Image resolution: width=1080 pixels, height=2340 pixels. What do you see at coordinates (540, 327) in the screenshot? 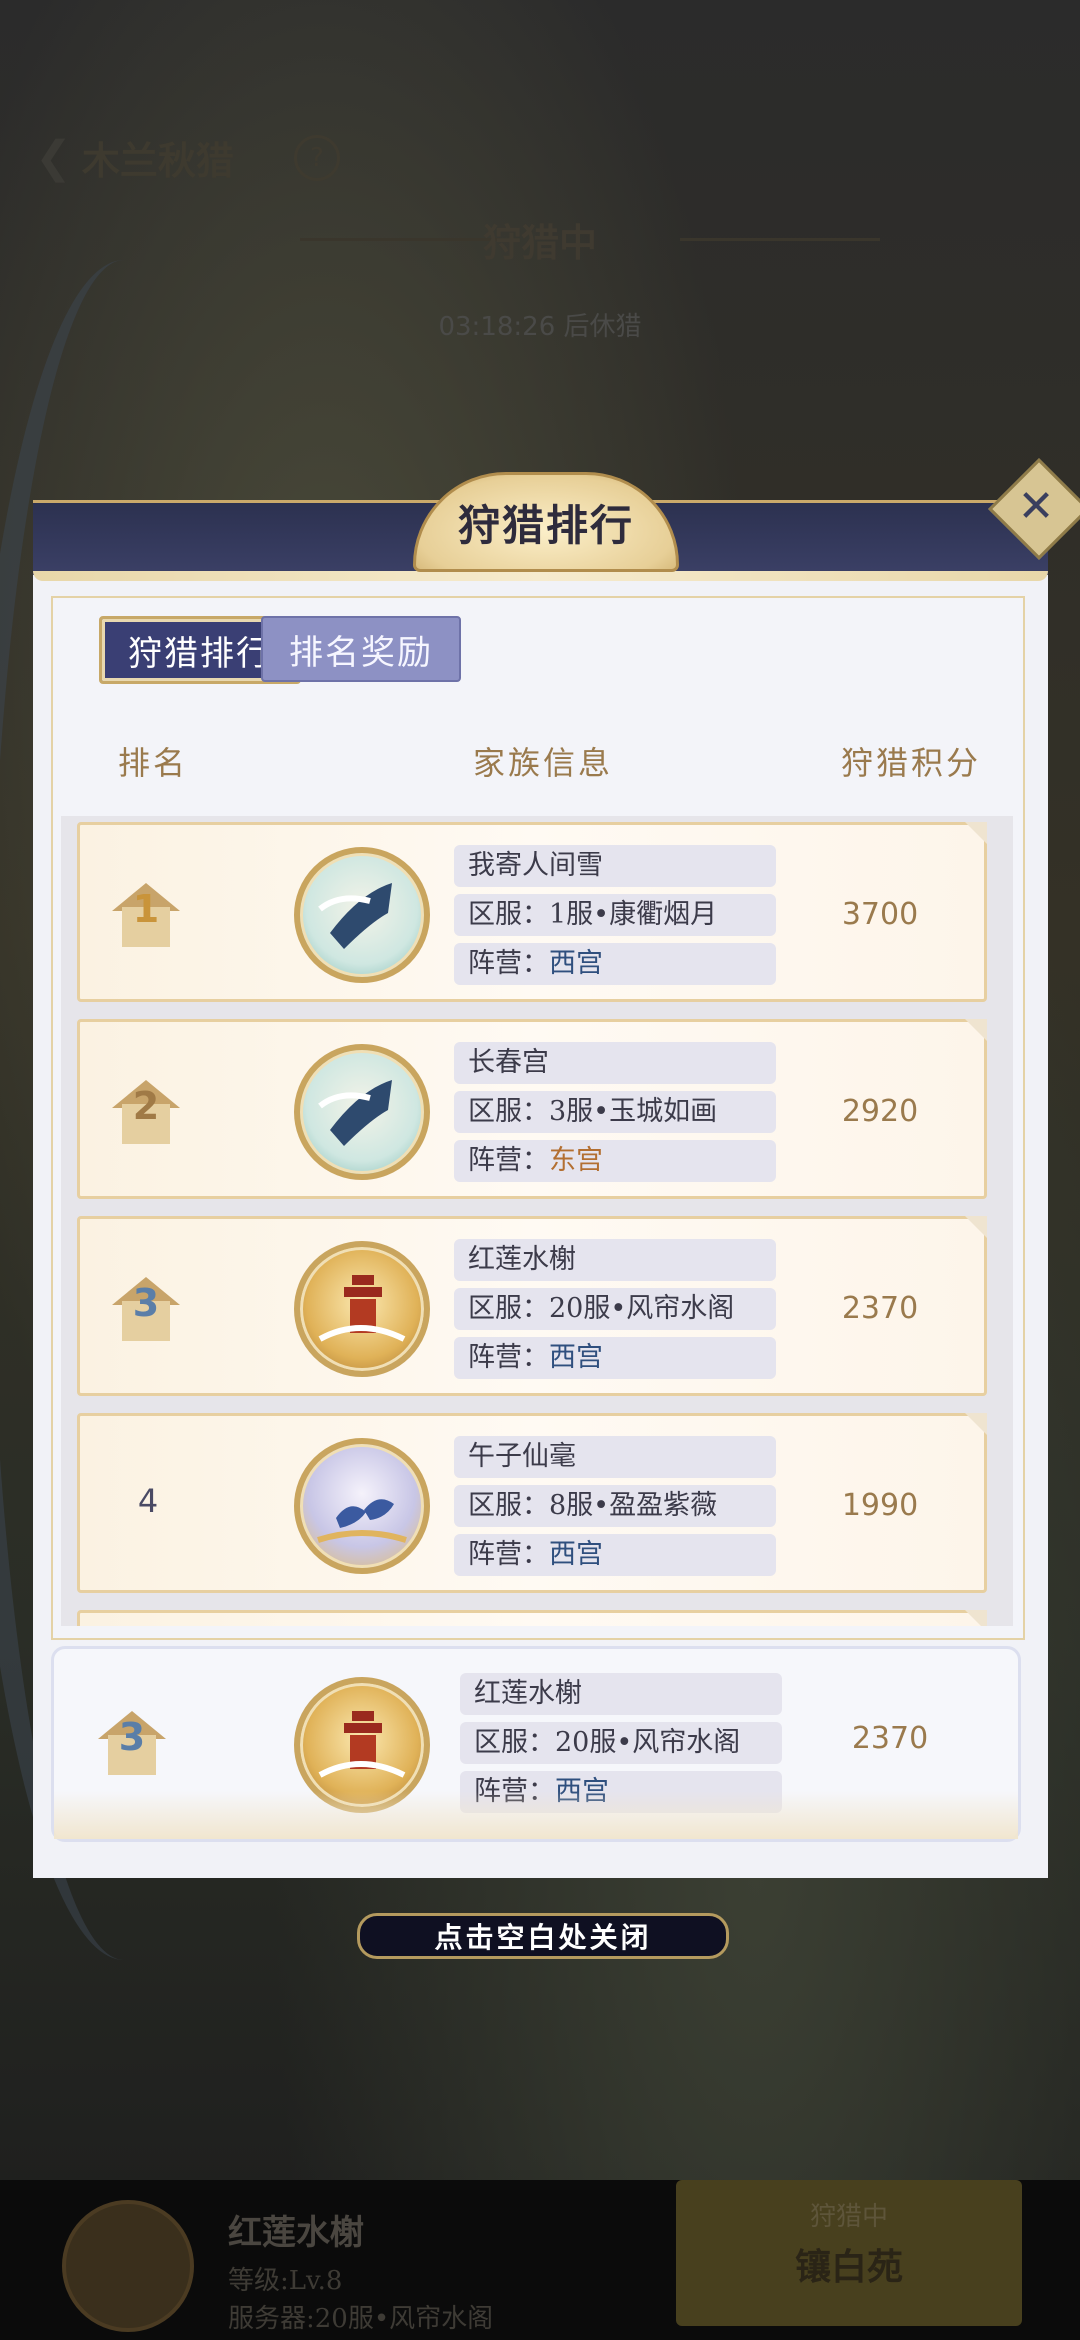
I see `hunt-timer: 03:18:26 后休猎` at bounding box center [540, 327].